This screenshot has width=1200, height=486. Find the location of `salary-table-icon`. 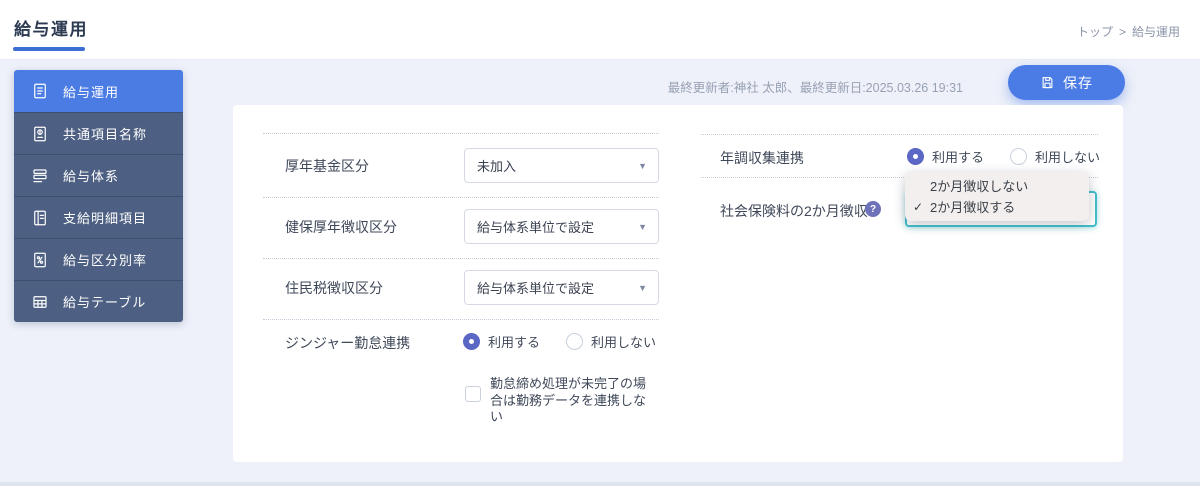

salary-table-icon is located at coordinates (40, 302).